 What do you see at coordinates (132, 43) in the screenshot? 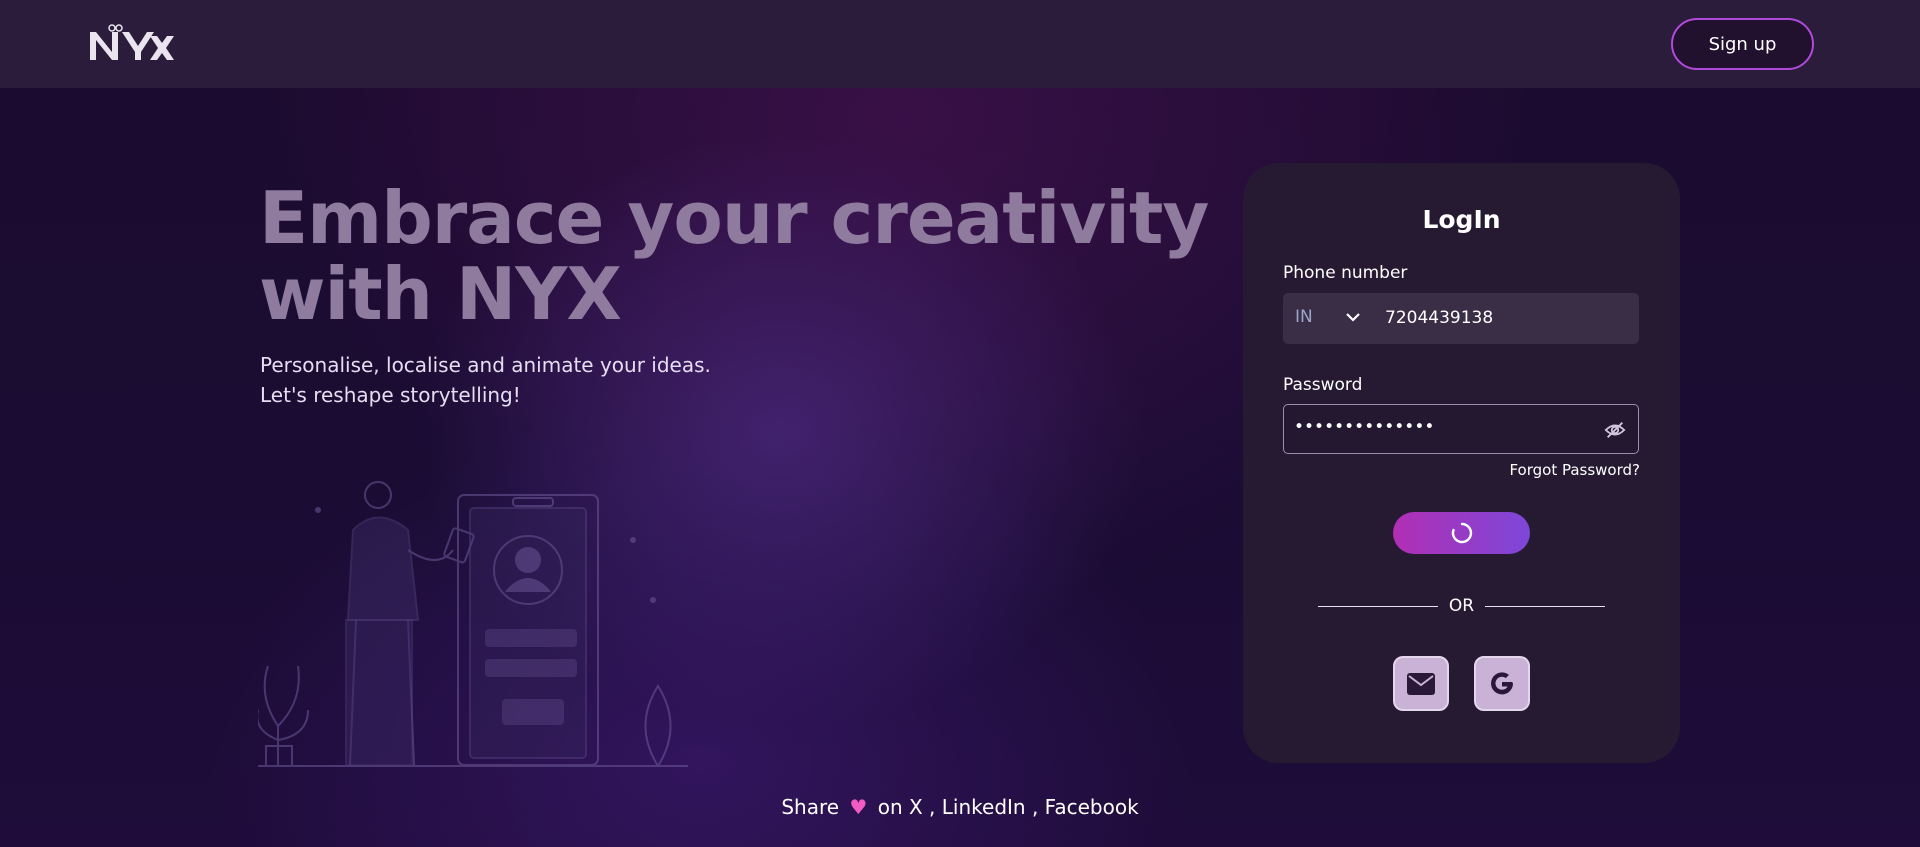
I see `nyx-logo` at bounding box center [132, 43].